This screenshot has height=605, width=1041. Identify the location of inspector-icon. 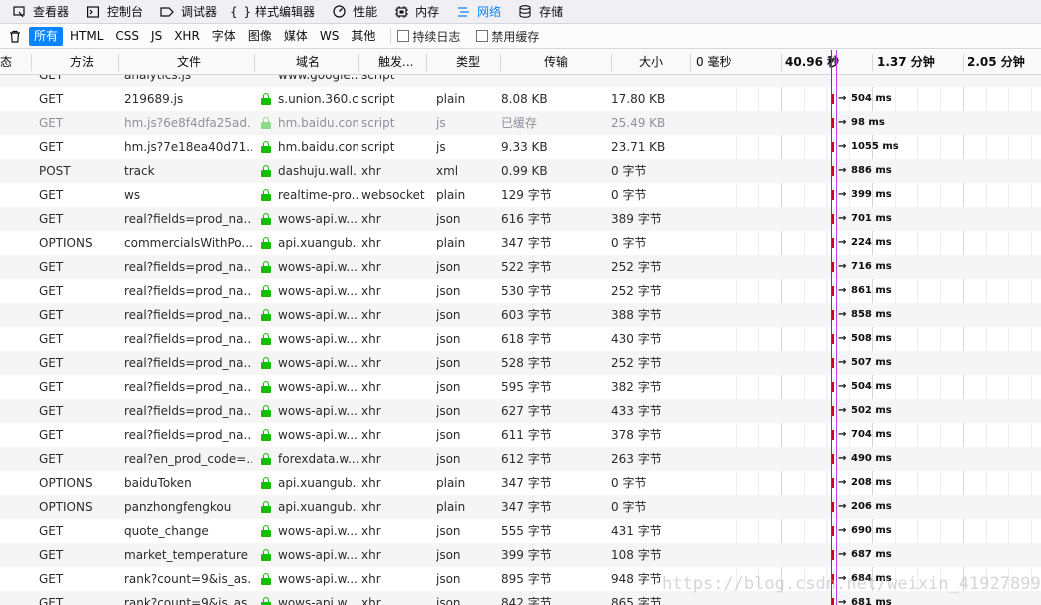
(19, 12).